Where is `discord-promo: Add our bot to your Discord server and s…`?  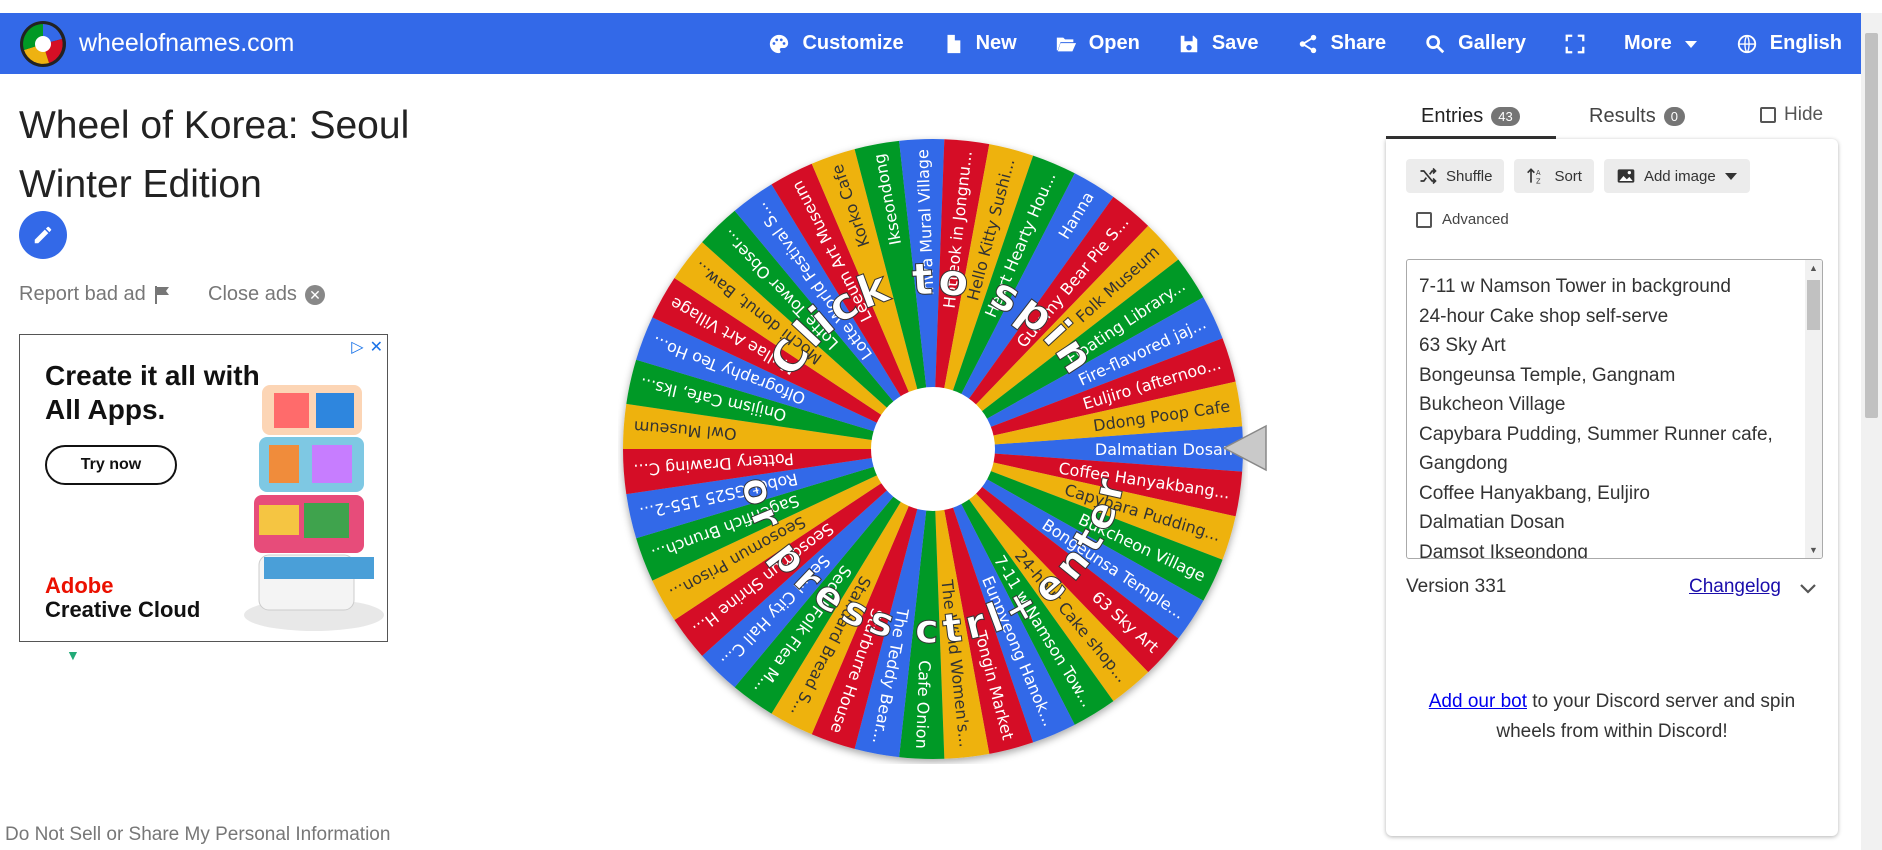 discord-promo: Add our bot to your Discord server and s… is located at coordinates (1612, 717).